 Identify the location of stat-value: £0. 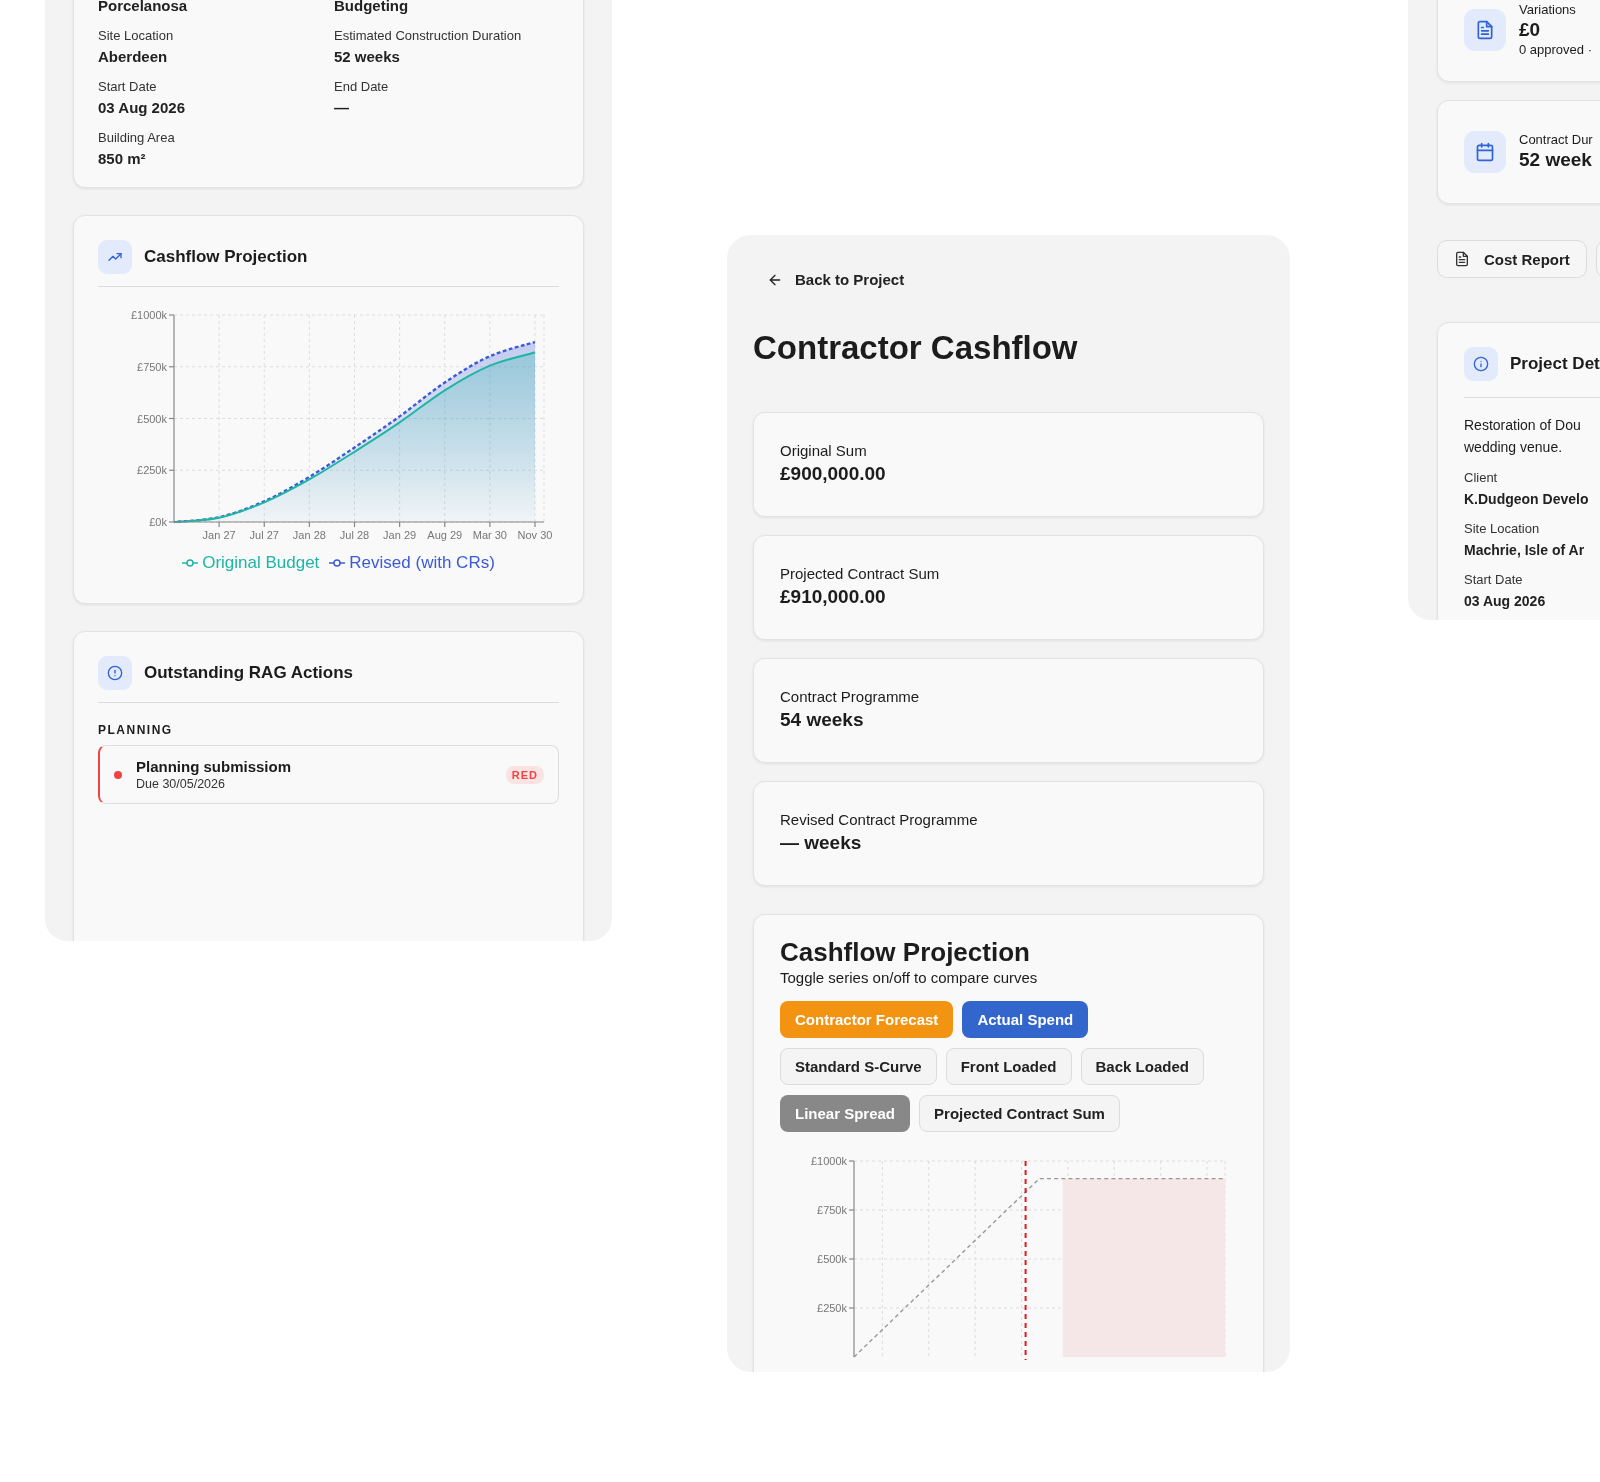
(1530, 30).